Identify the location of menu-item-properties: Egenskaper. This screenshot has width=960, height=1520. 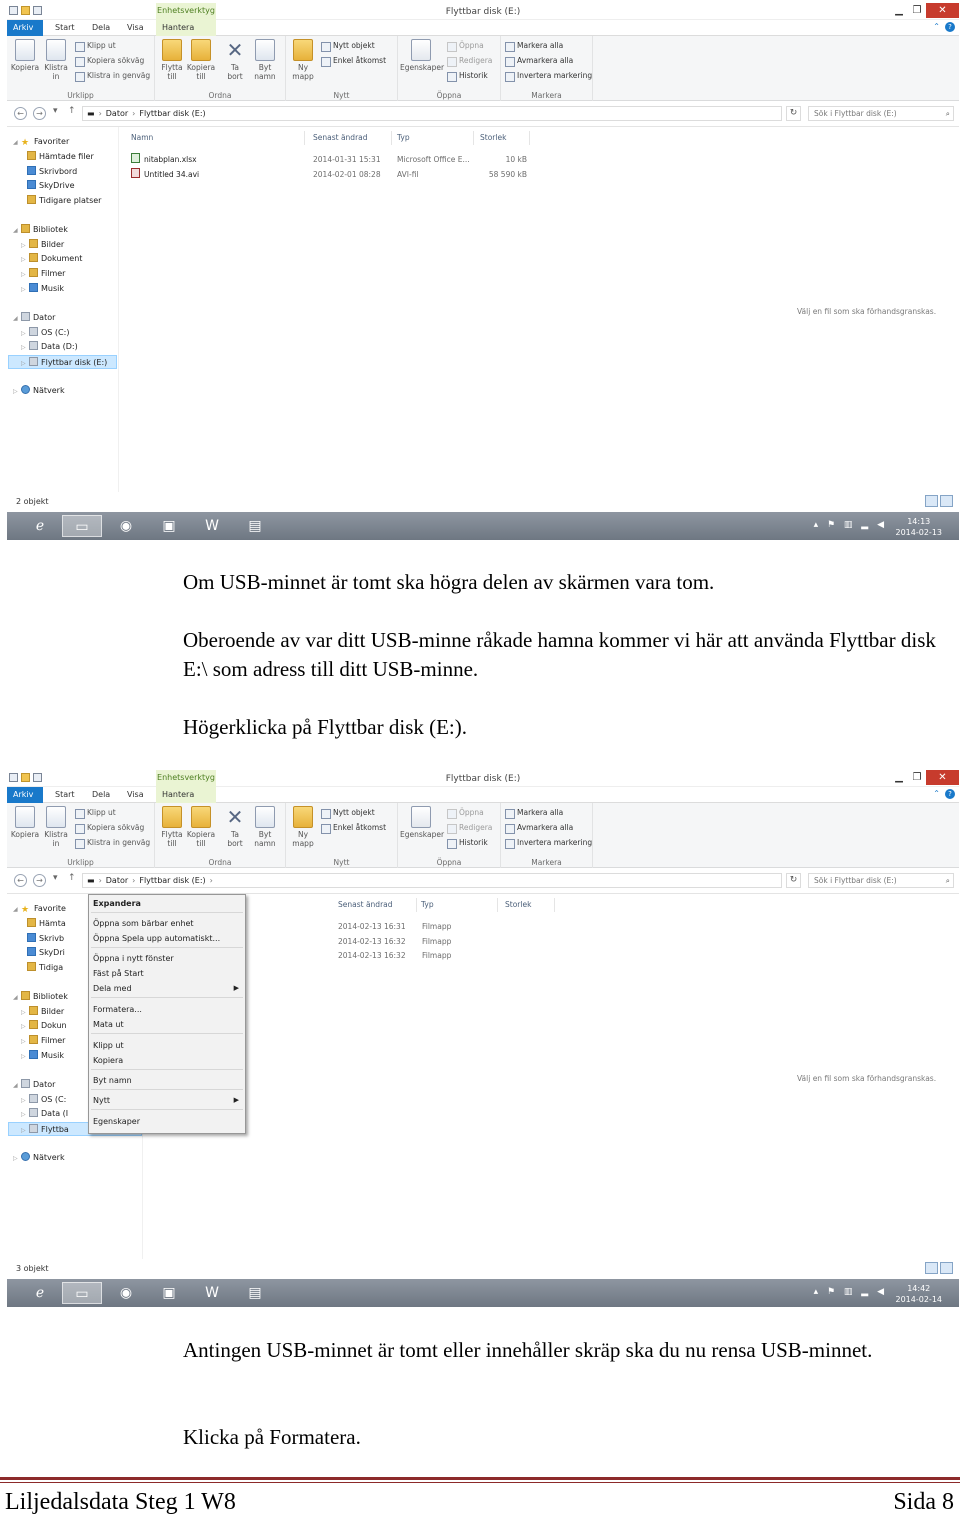
(166, 1121).